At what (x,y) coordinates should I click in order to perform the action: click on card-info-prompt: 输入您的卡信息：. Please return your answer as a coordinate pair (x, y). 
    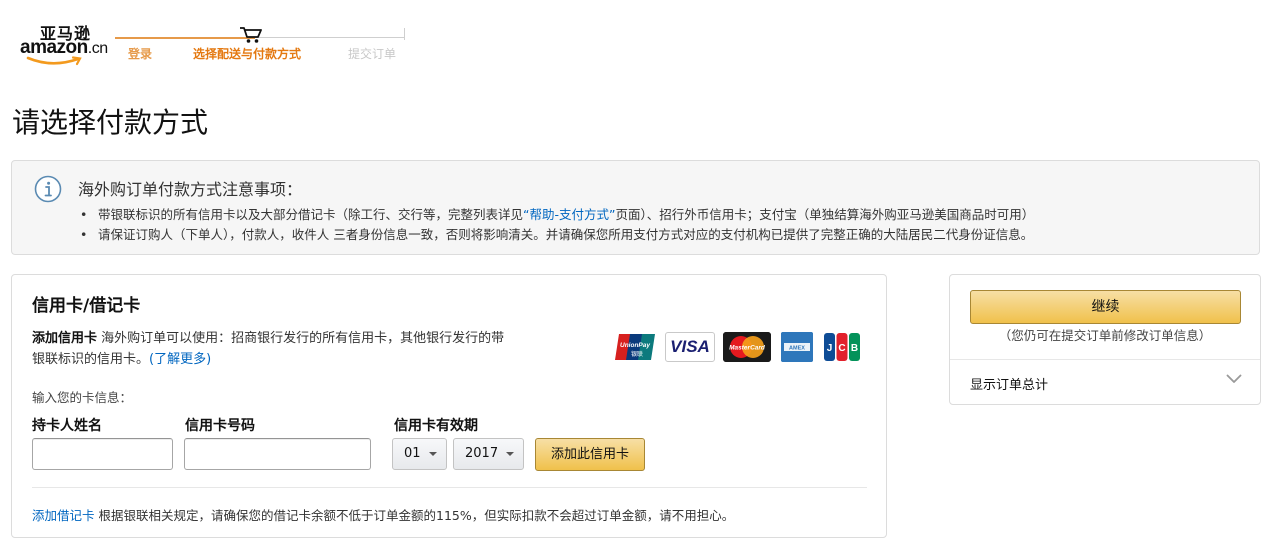
    Looking at the image, I should click on (82, 397).